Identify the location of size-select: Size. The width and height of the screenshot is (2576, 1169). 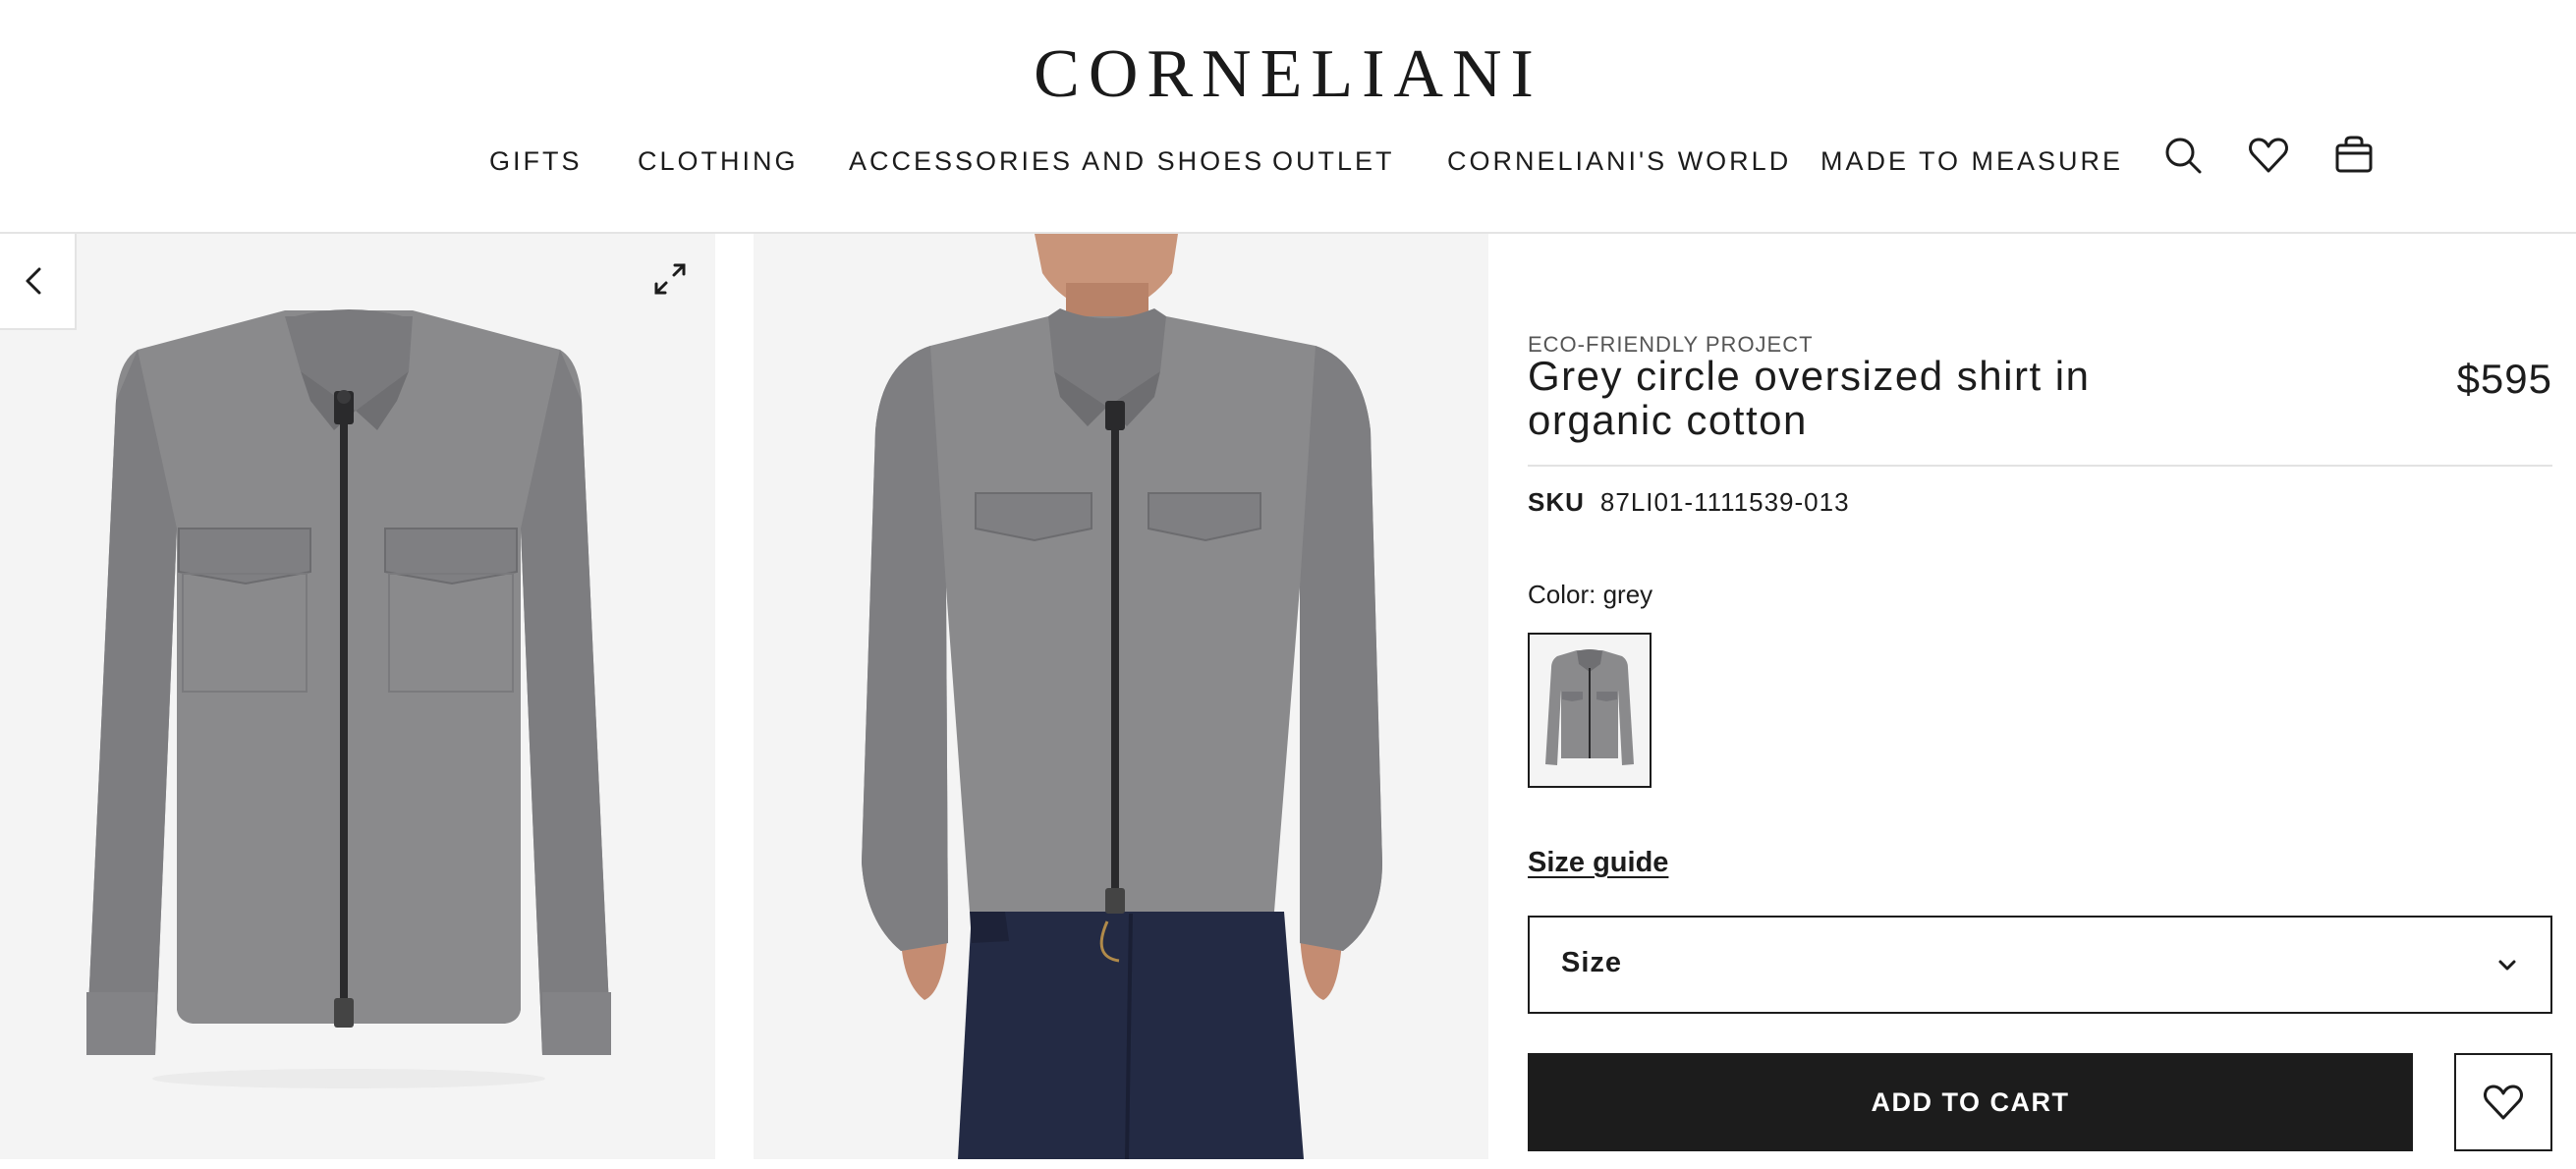
(2040, 965).